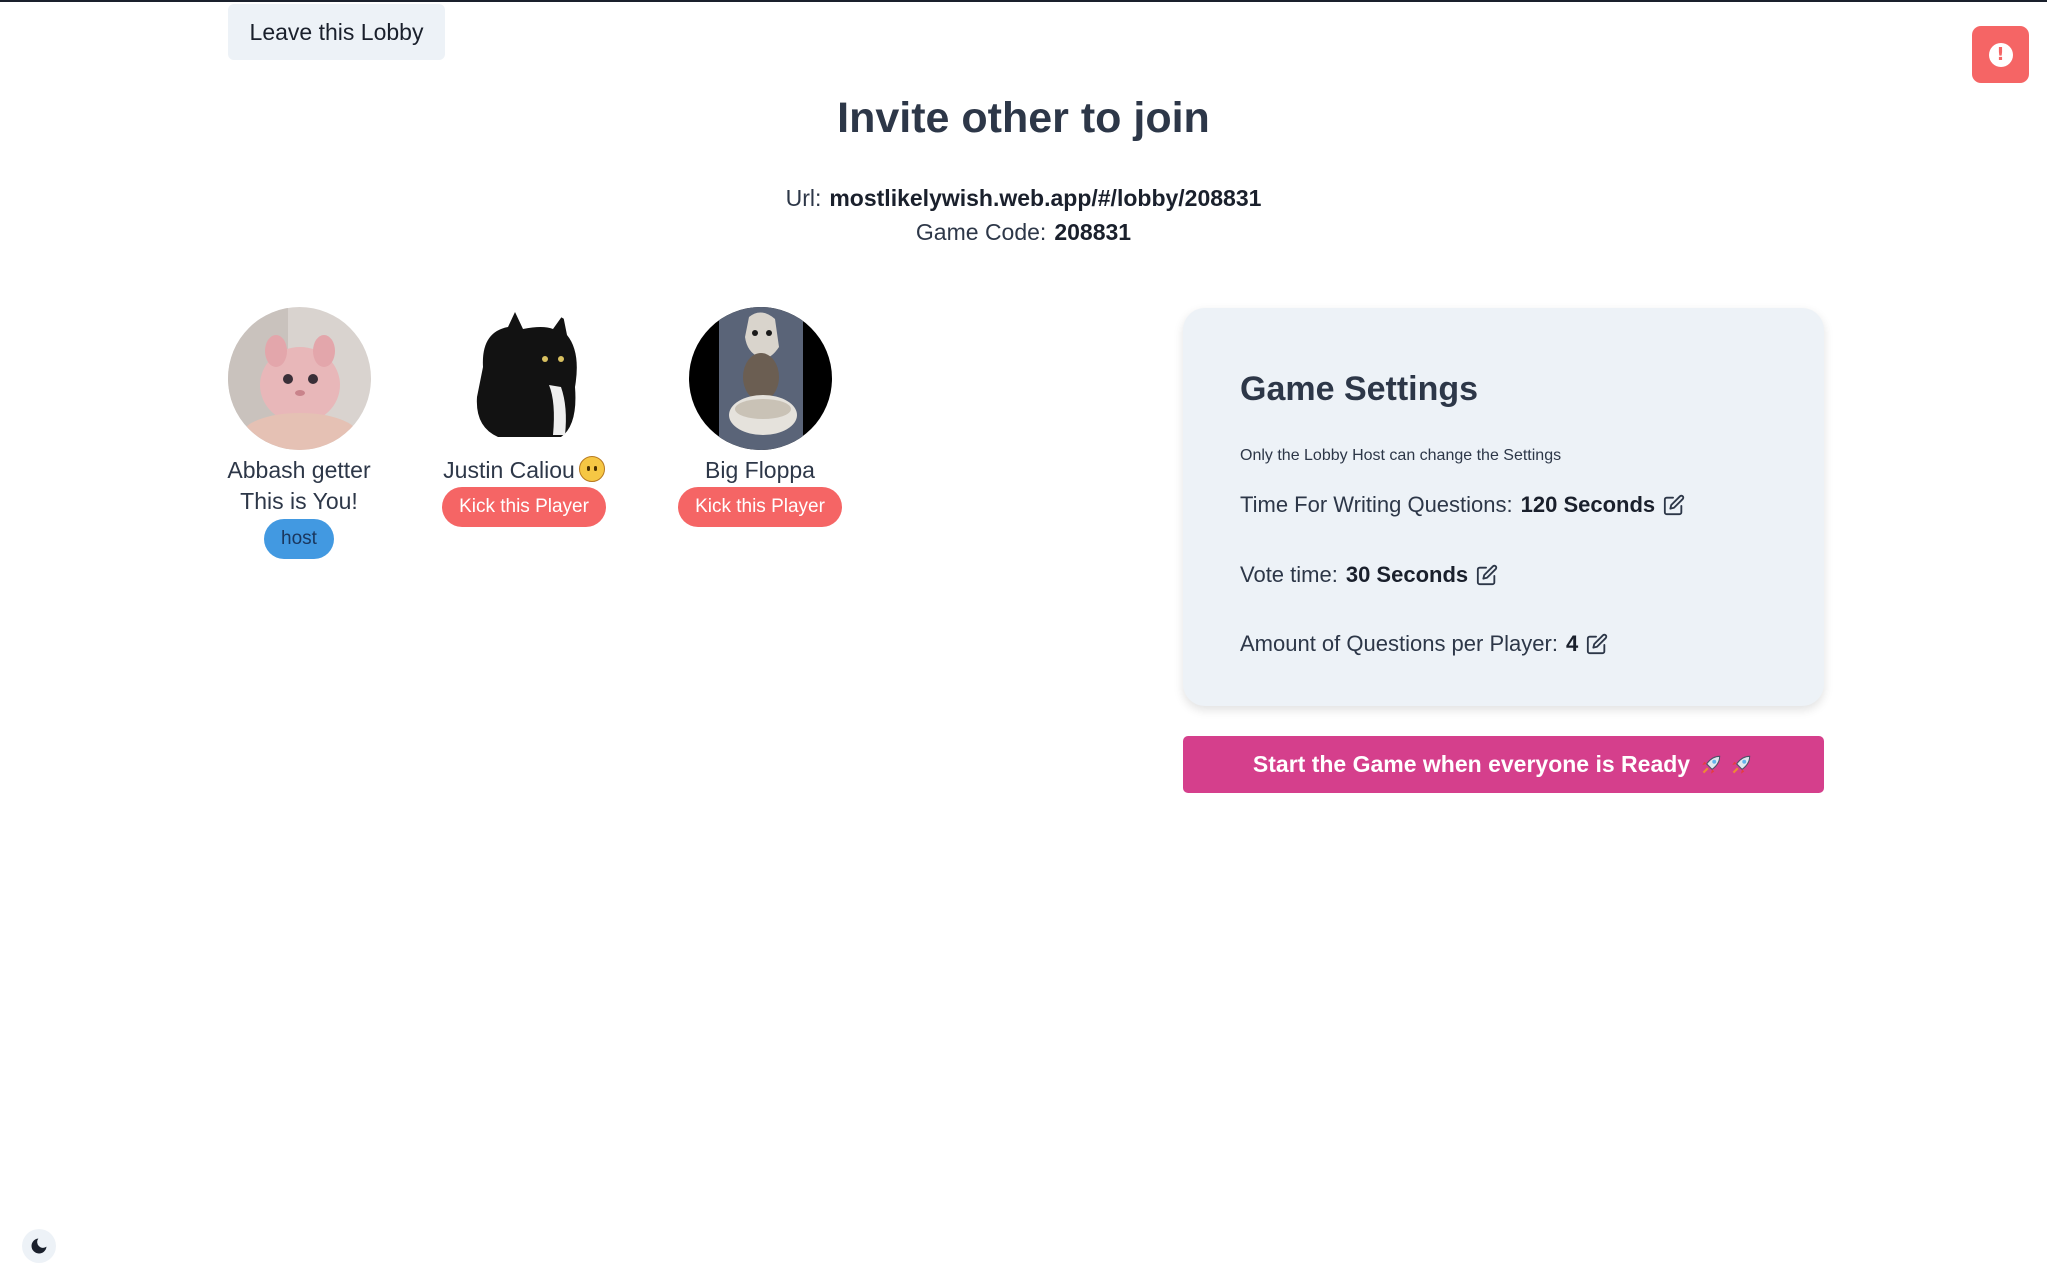 Image resolution: width=2047 pixels, height=1282 pixels. Describe the element at coordinates (1399, 643) in the screenshot. I see `setting-label: Amount of Questions per Player:` at that location.